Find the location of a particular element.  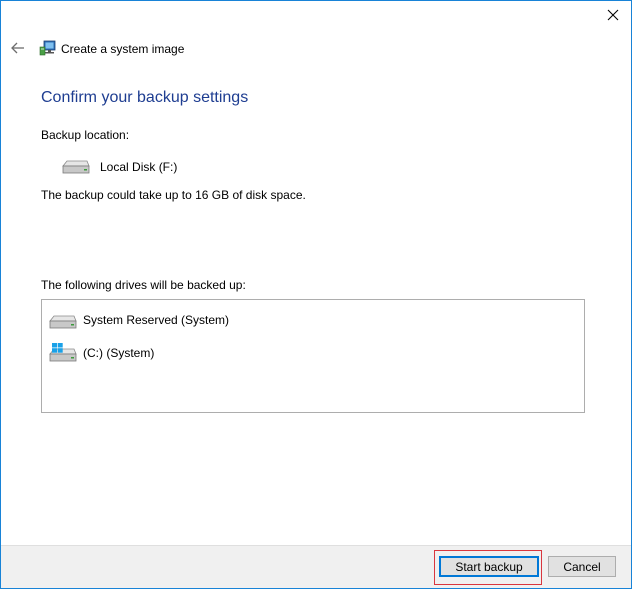

drive-name: (C:) (System) is located at coordinates (119, 353).